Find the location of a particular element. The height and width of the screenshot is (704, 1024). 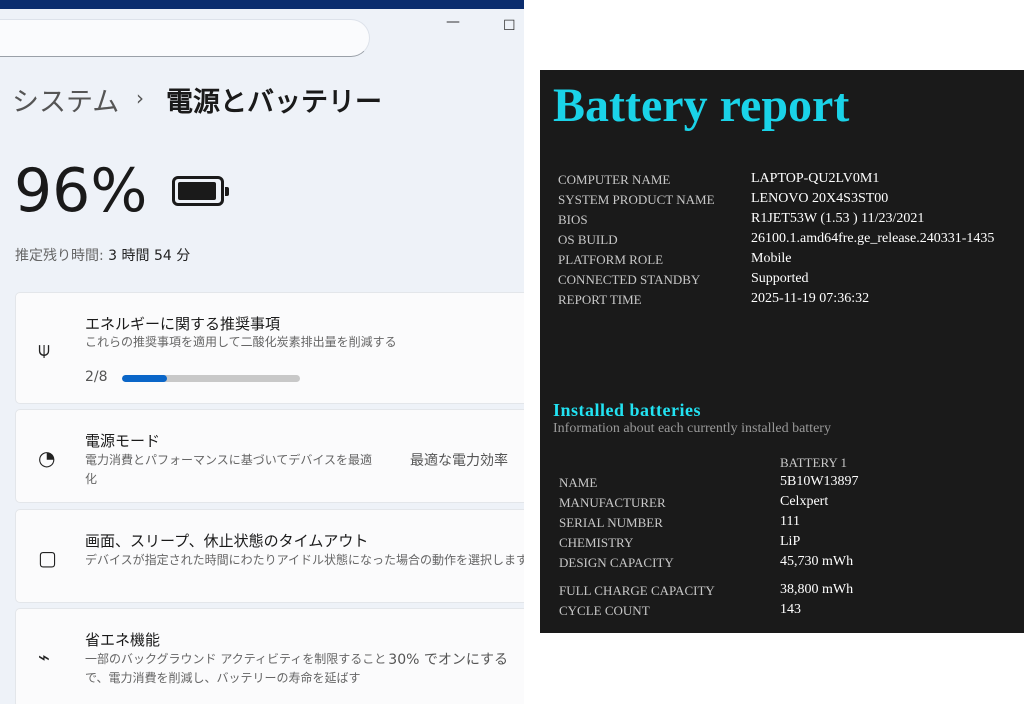

system-info-value: LENOVO 20X4S3ST00 is located at coordinates (820, 198).